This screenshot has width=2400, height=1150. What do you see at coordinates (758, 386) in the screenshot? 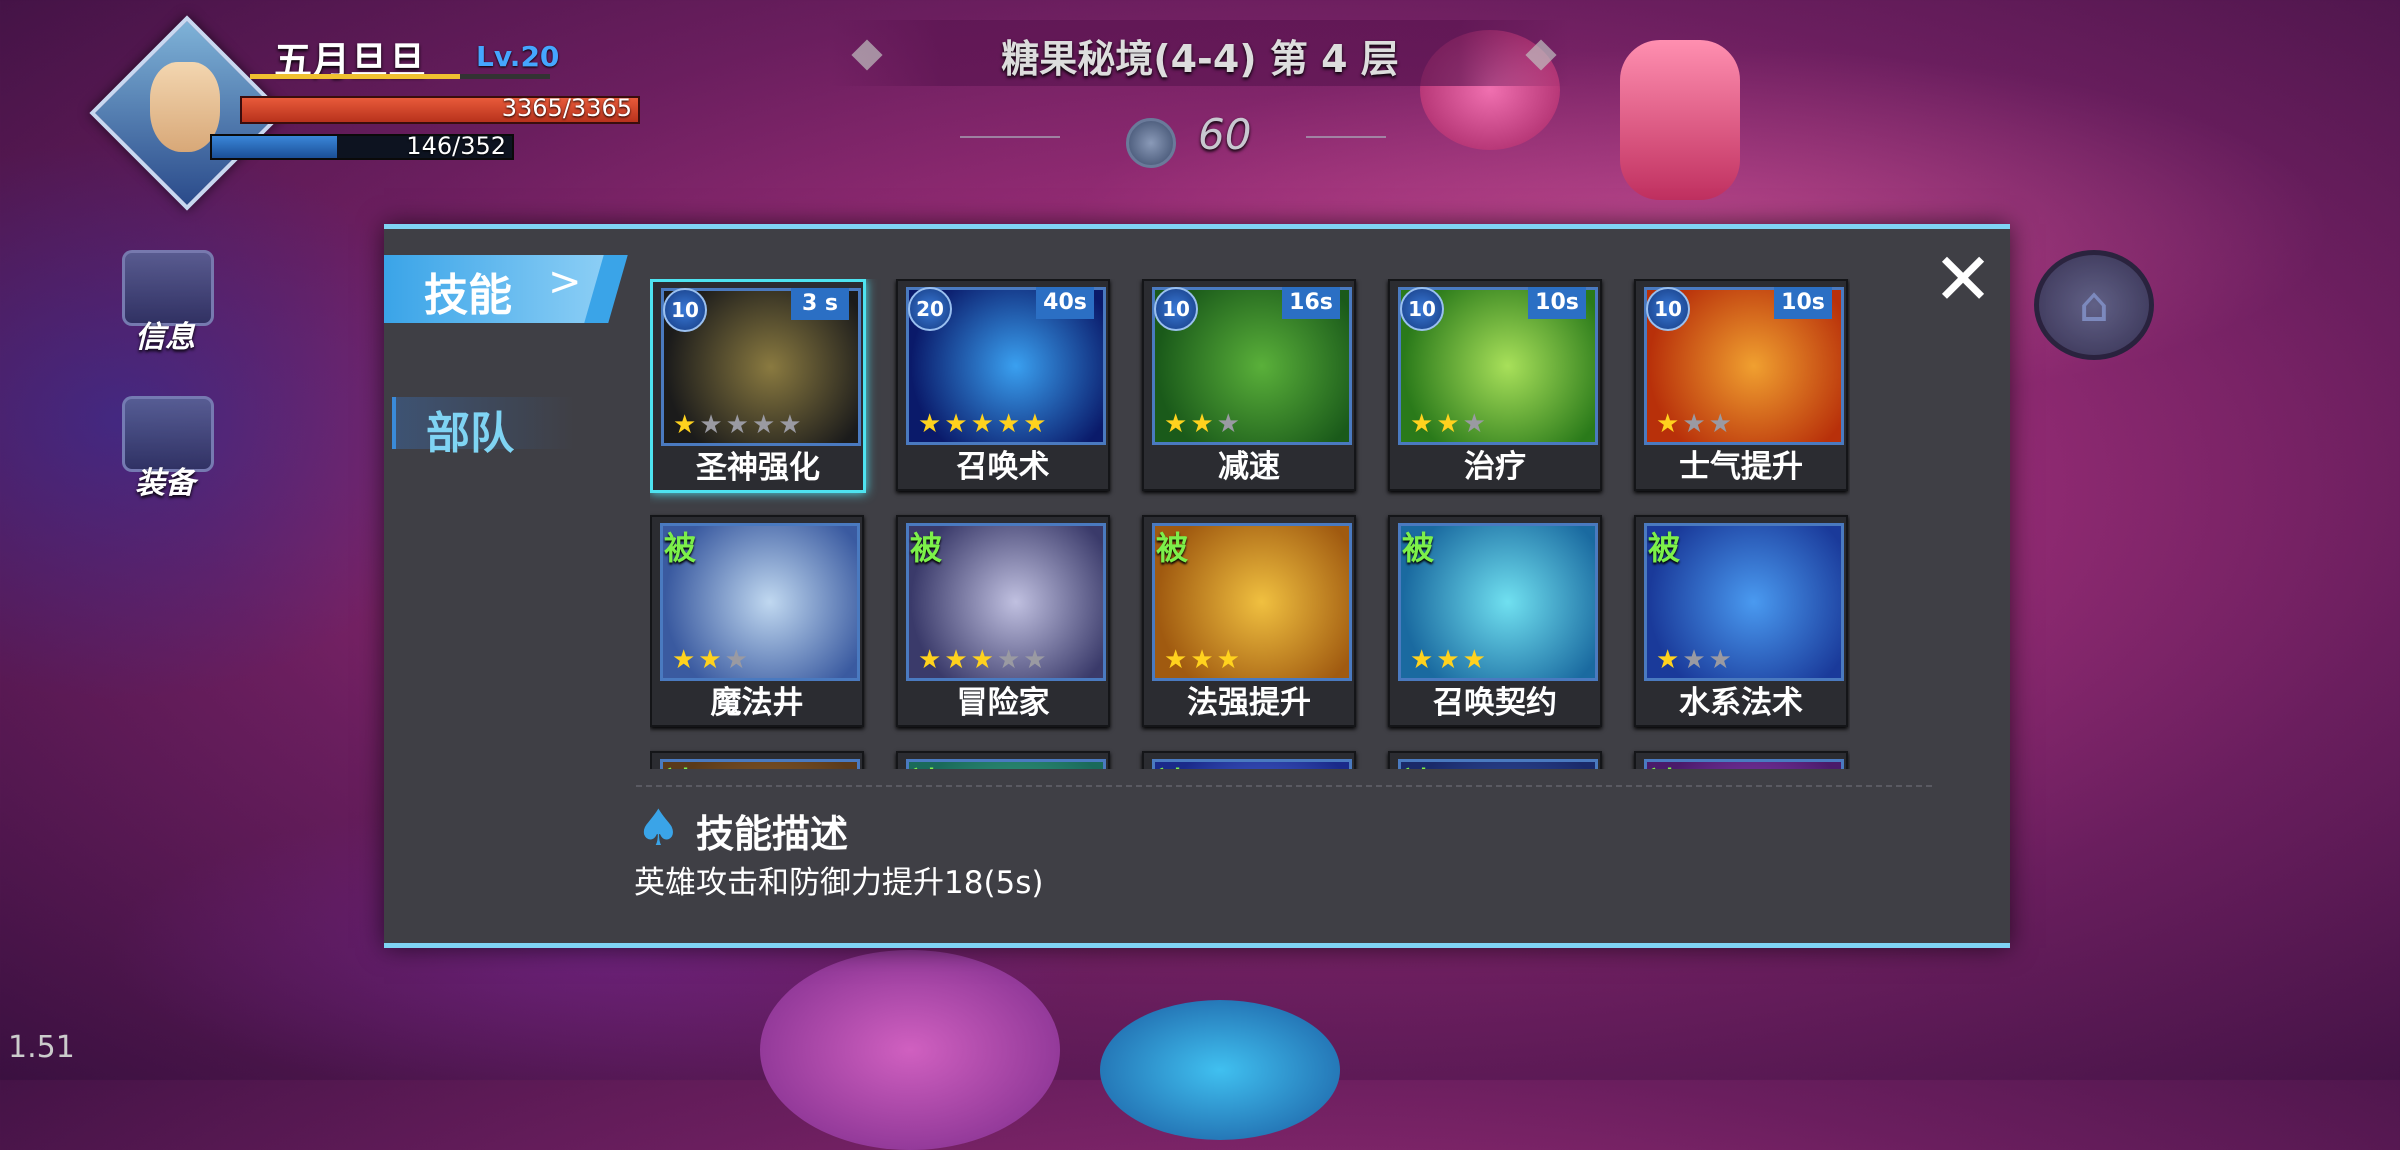
I see `skill-card: 10 3 s ★★★★★ 圣神强化` at bounding box center [758, 386].